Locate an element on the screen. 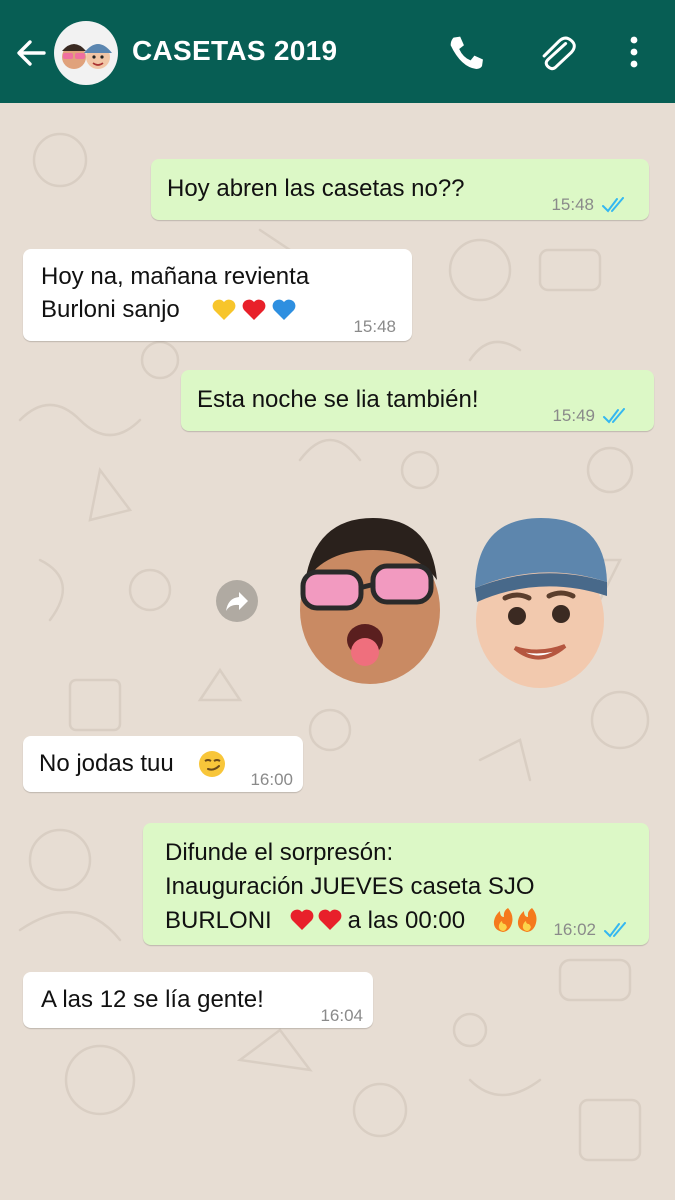  message-incoming: No jodas tuu 16:00 is located at coordinates (163, 764).